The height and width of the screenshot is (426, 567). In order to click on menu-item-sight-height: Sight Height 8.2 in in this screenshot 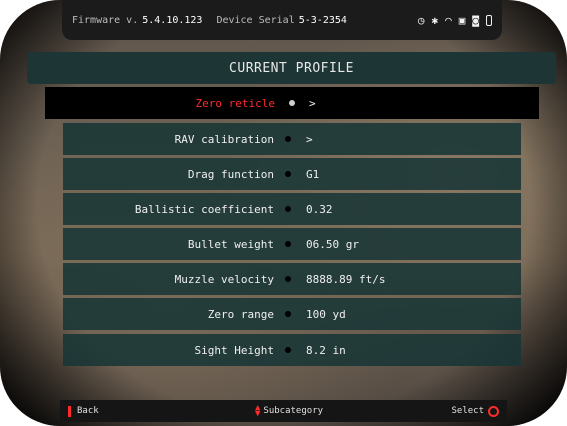, I will do `click(292, 350)`.